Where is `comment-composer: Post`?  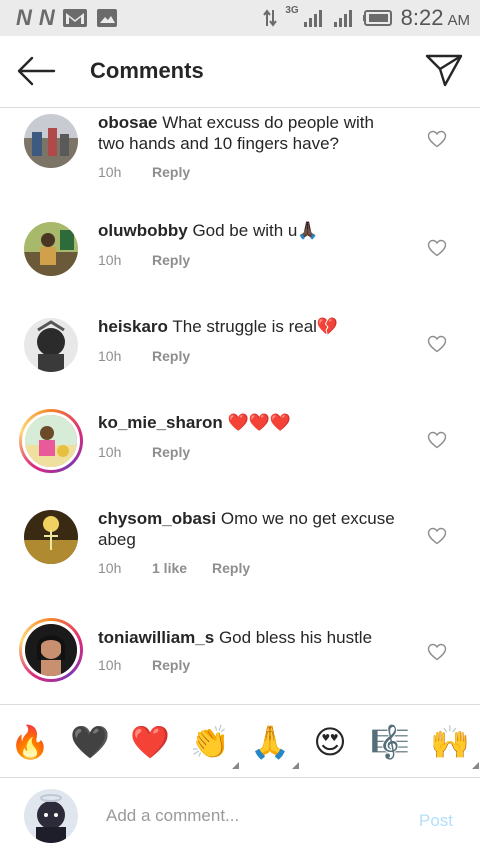 comment-composer: Post is located at coordinates (240, 816).